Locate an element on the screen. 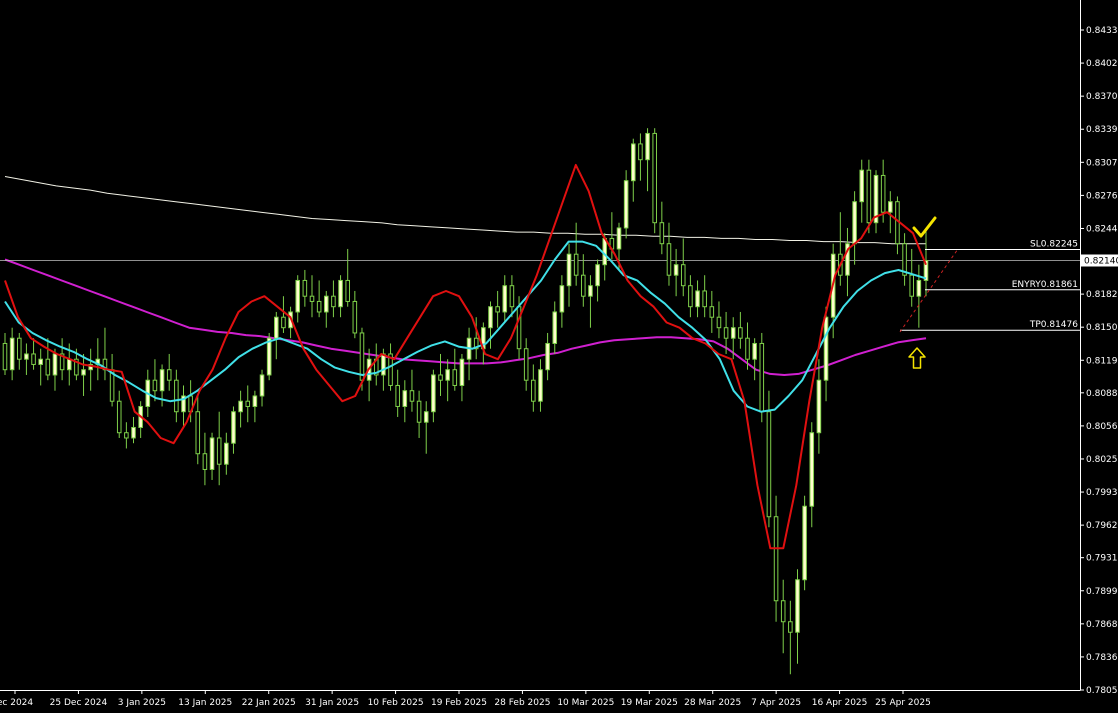 This screenshot has width=1118, height=713. price-tick-label: 0.79310 is located at coordinates (1102, 559).